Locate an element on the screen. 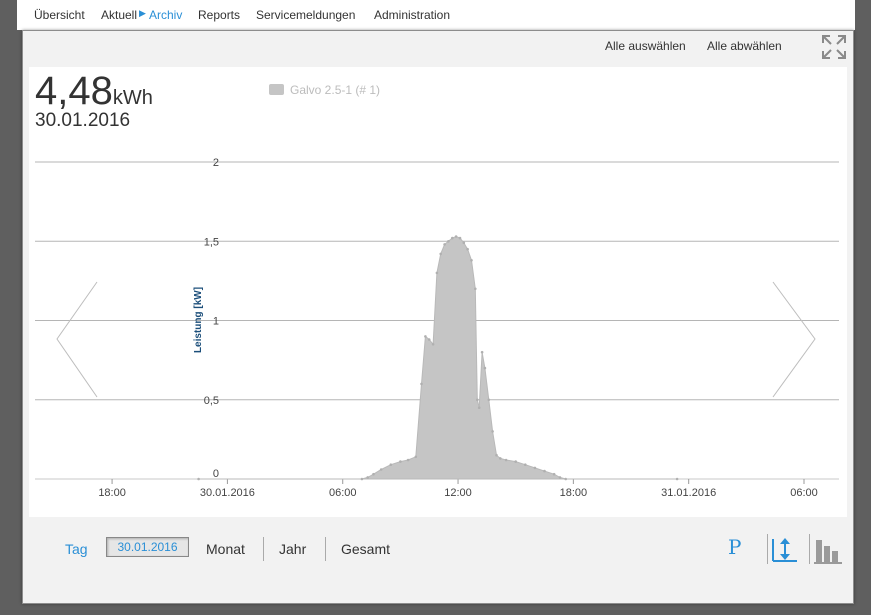  x-tick-label: 31.01.2016 is located at coordinates (688, 493).